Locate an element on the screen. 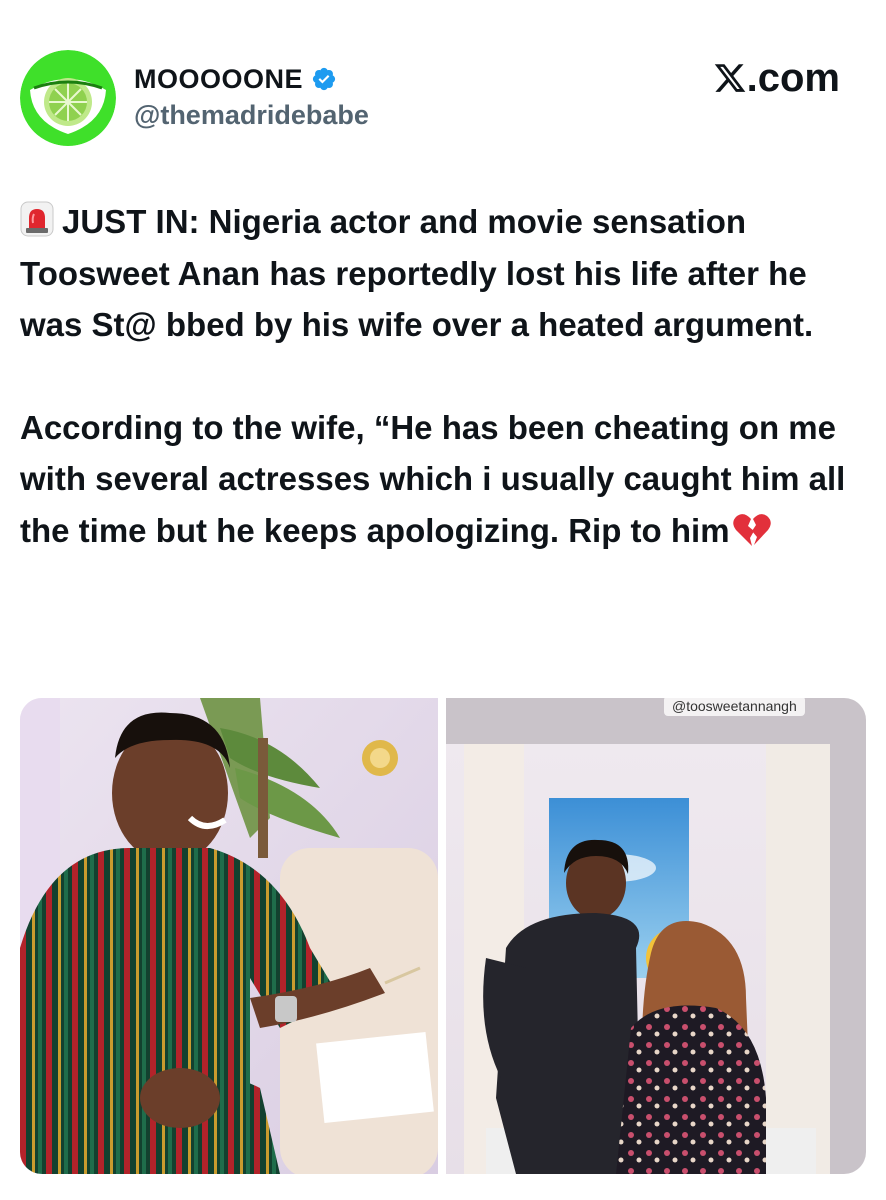 Image resolution: width=886 pixels, height=1200 pixels. siren-emoji is located at coordinates (37, 219).